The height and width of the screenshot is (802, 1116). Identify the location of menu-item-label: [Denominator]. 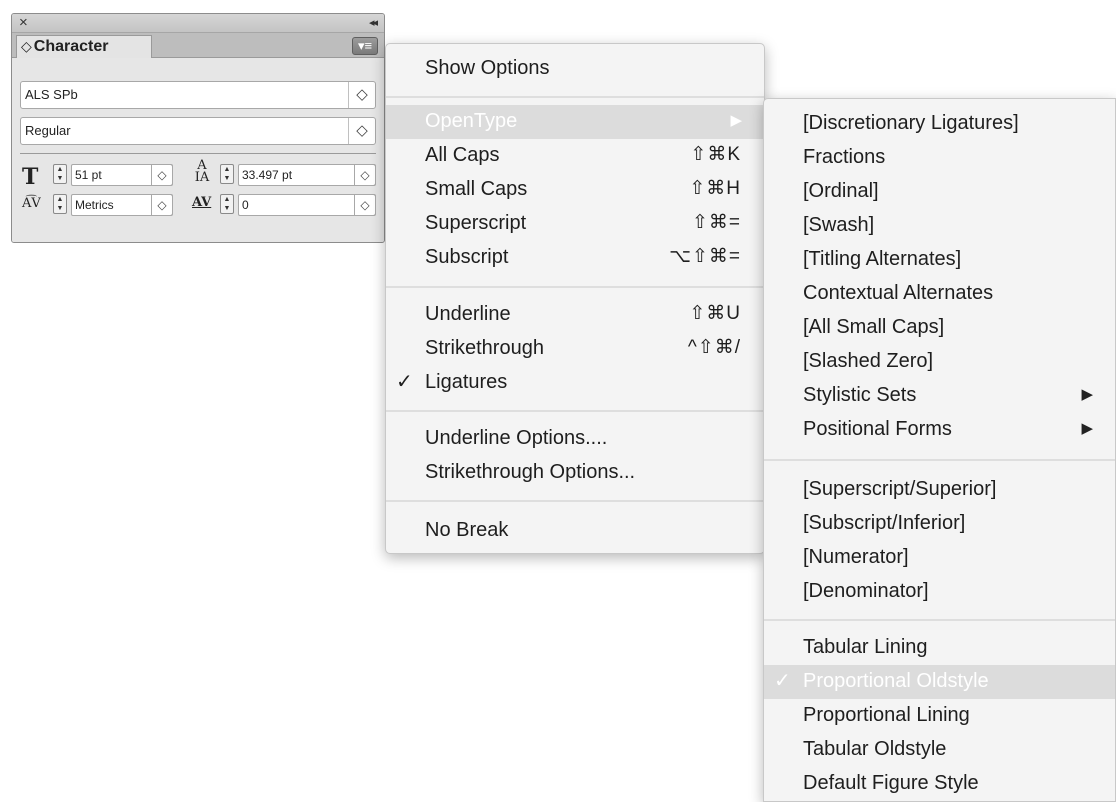
(866, 591).